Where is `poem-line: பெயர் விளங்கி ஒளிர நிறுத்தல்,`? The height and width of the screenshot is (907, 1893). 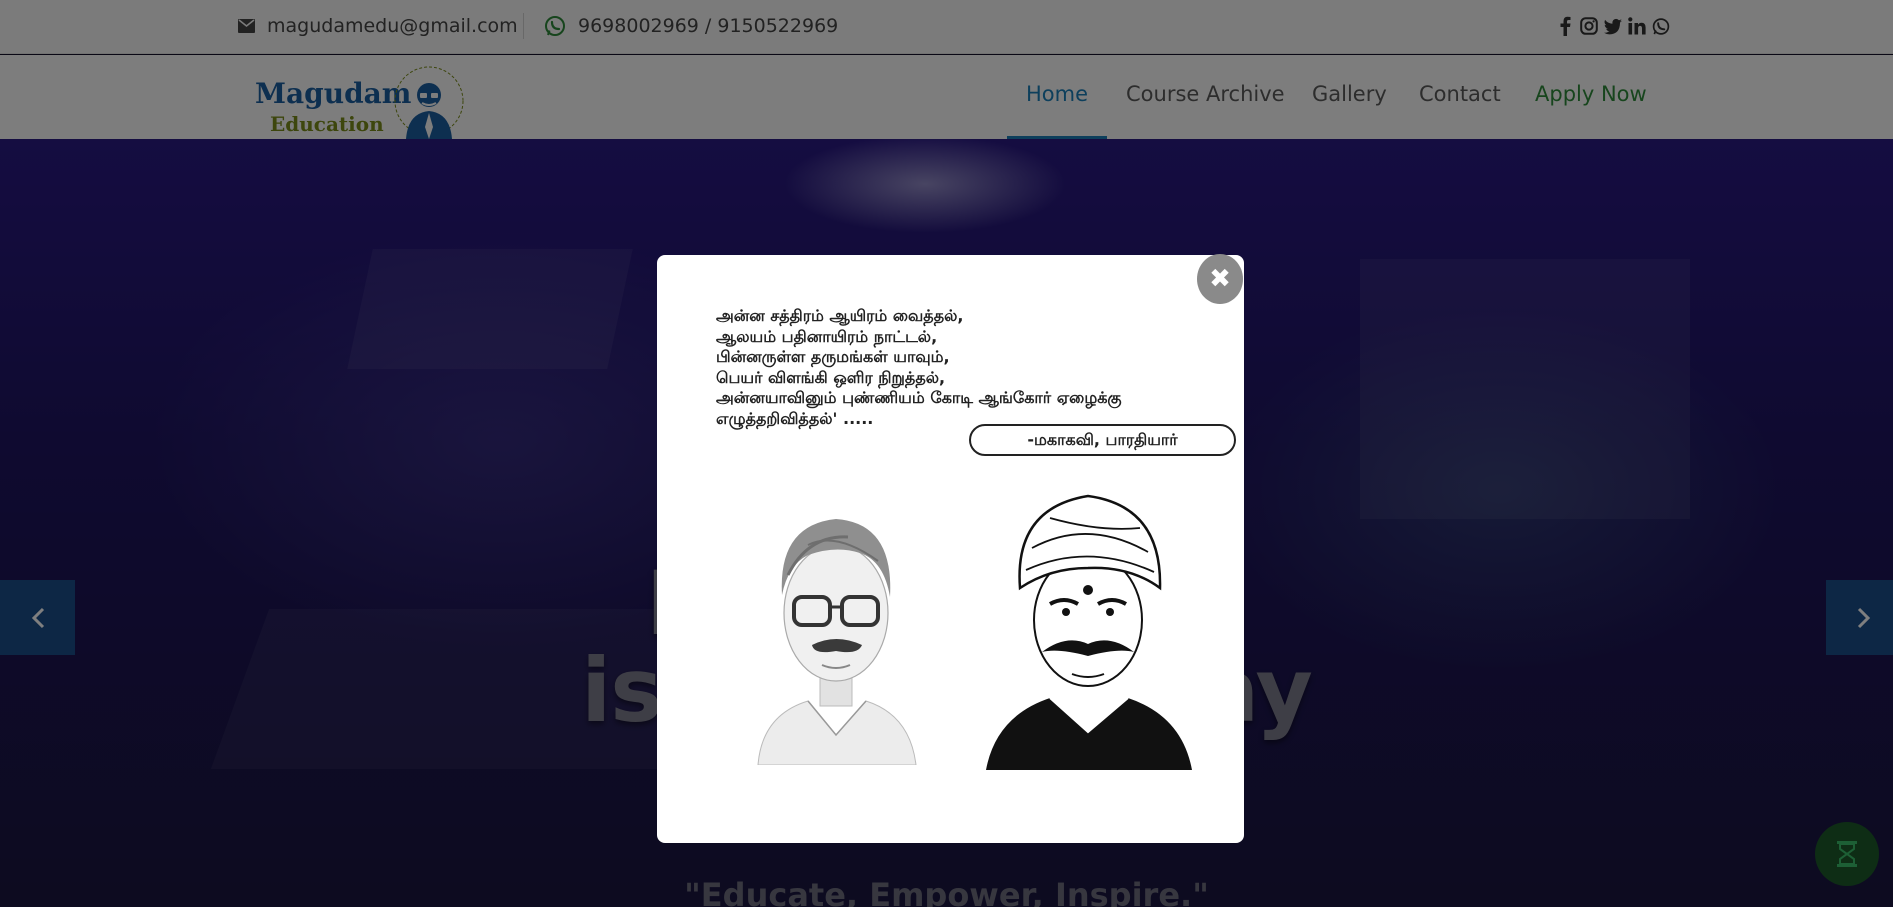
poem-line: பெயர் விளங்கி ஒளிர நிறுத்தல், is located at coordinates (831, 377).